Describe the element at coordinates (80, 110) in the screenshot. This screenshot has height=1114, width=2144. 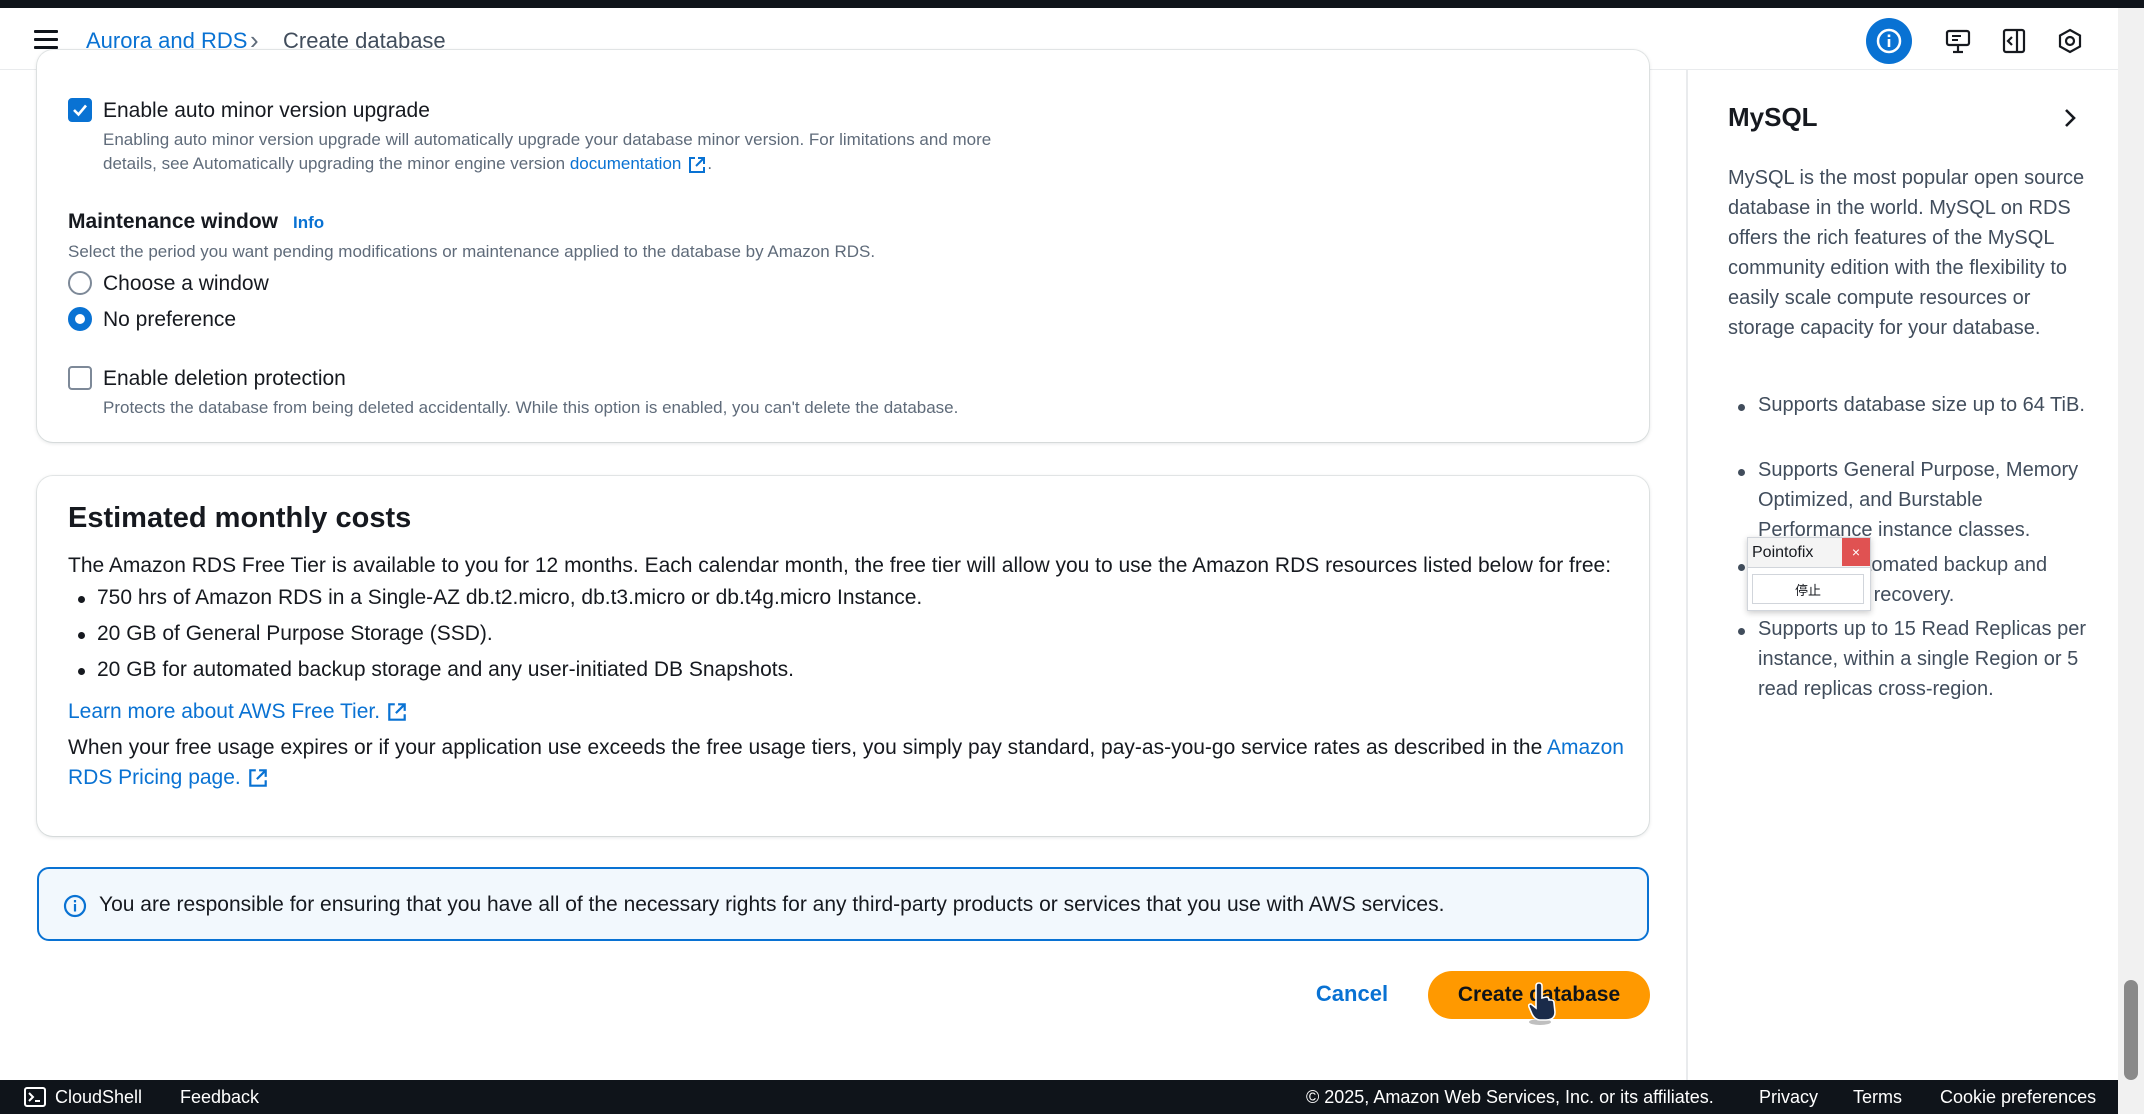
I see `auto-minor-upgrade-checkbox` at that location.